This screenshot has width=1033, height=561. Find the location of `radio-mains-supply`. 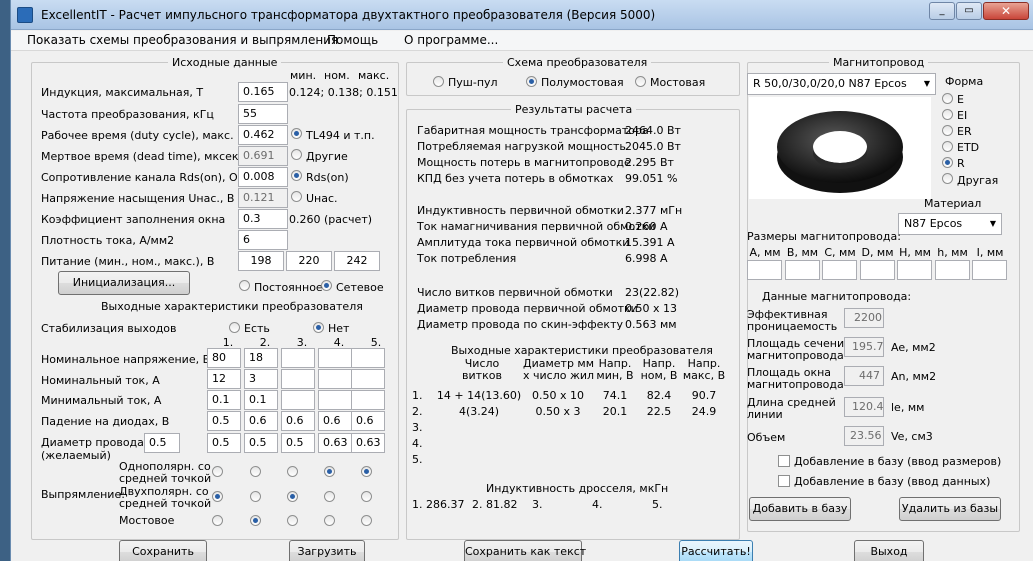

radio-mains-supply is located at coordinates (326, 285).